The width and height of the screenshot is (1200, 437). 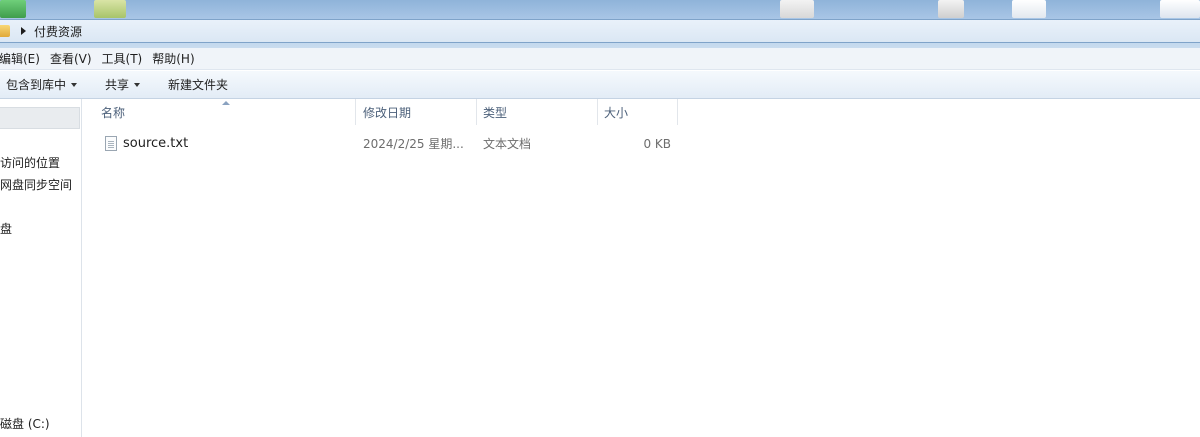 What do you see at coordinates (537, 112) in the screenshot?
I see `column-type: 类型` at bounding box center [537, 112].